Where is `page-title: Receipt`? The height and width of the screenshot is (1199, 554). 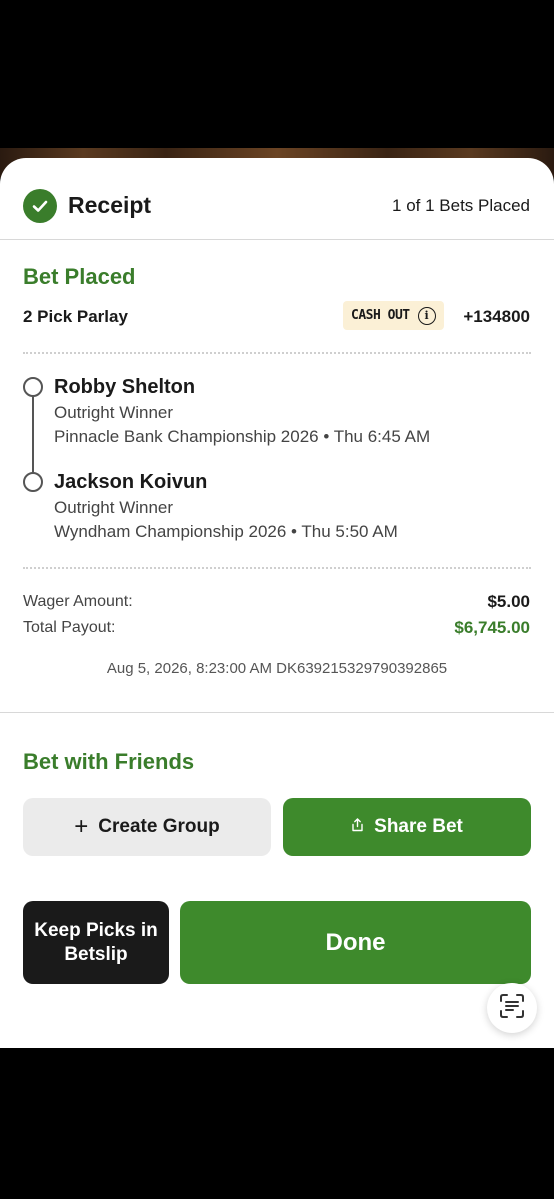 page-title: Receipt is located at coordinates (110, 205).